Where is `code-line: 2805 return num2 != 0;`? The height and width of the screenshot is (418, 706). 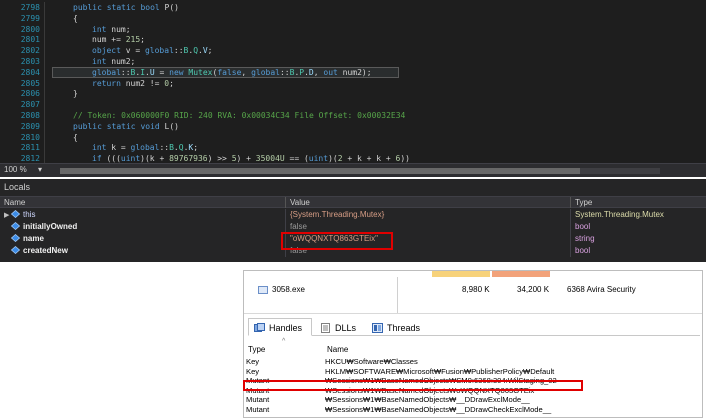 code-line: 2805 return num2 != 0; is located at coordinates (353, 83).